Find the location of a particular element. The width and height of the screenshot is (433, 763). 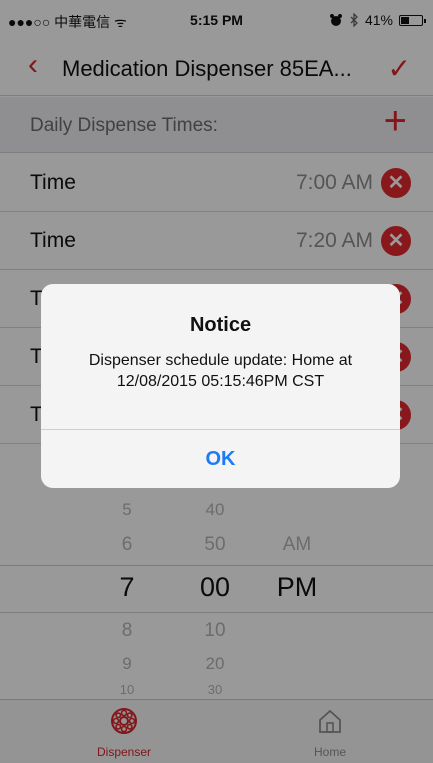

alert-title: Notice is located at coordinates (220, 325).